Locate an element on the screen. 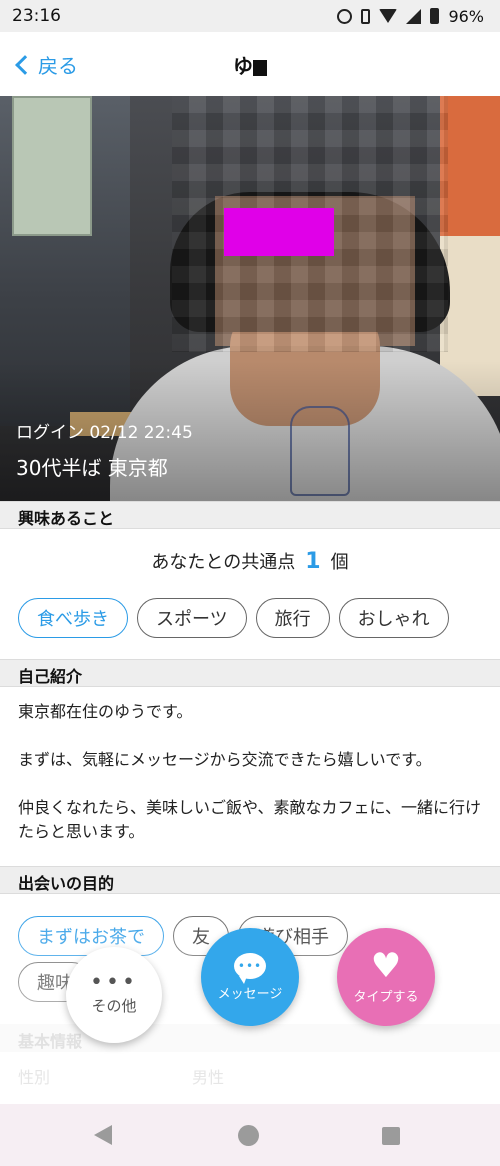 Image resolution: width=500 pixels, height=1166 pixels. message-label: メッセージ is located at coordinates (250, 994).